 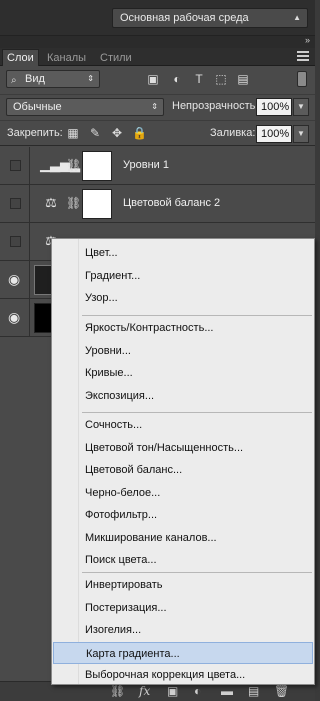 What do you see at coordinates (60, 164) in the screenshot?
I see `levels-icon: ▁▃▅▂` at bounding box center [60, 164].